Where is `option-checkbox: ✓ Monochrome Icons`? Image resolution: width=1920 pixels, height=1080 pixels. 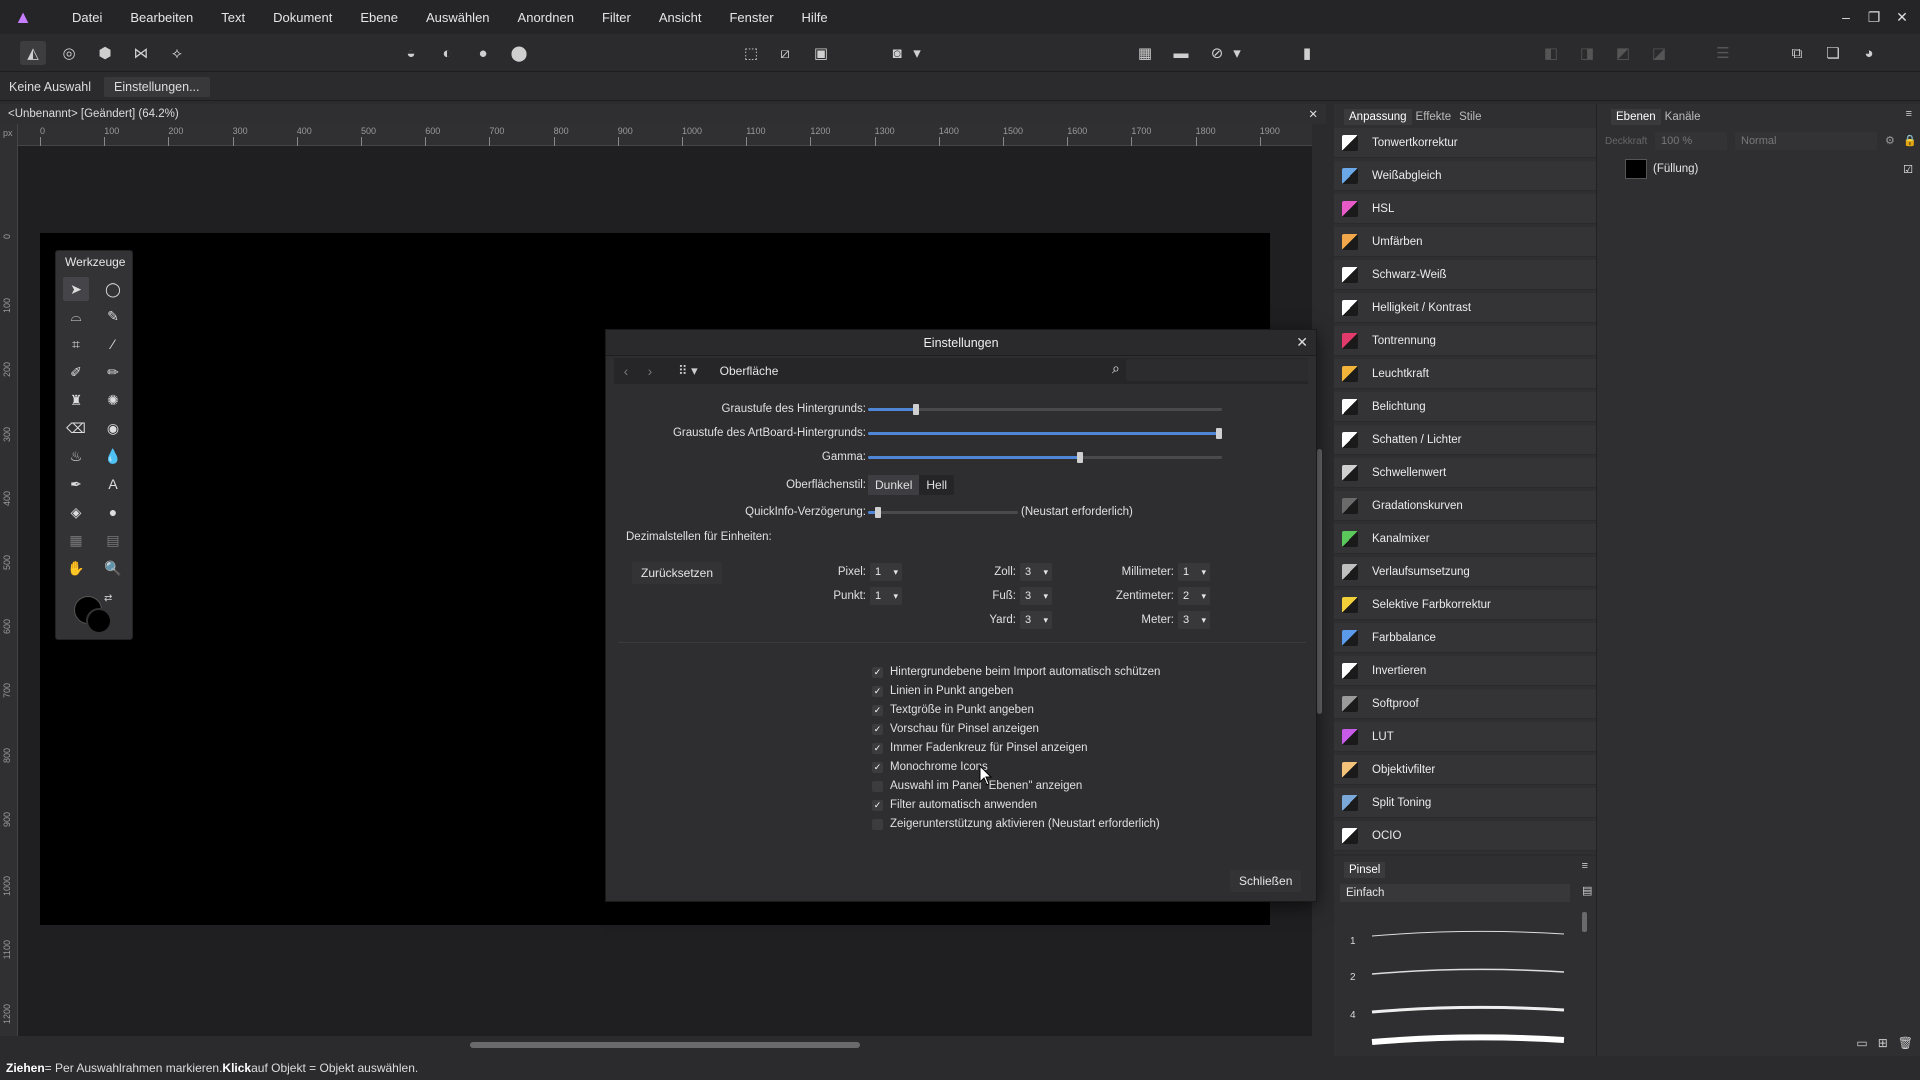 option-checkbox: ✓ Monochrome Icons is located at coordinates (930, 767).